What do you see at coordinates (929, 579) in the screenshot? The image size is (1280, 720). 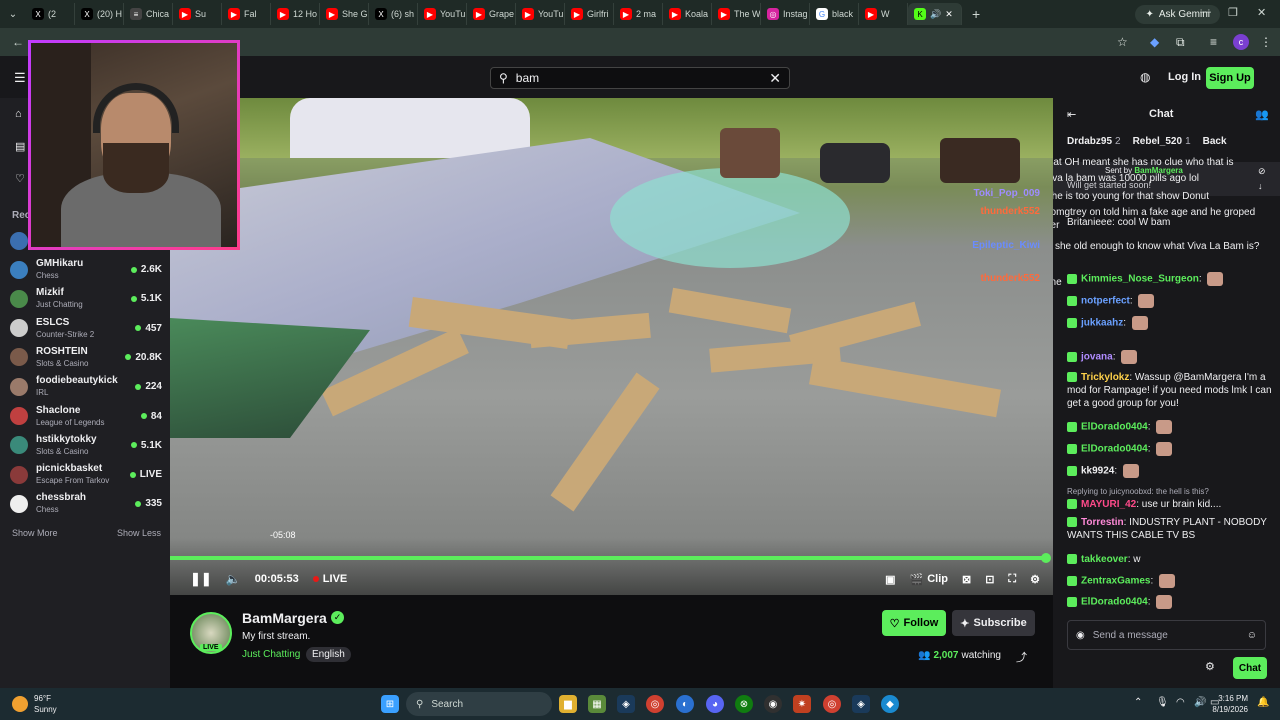 I see `clip-button: 🎬 Clip` at bounding box center [929, 579].